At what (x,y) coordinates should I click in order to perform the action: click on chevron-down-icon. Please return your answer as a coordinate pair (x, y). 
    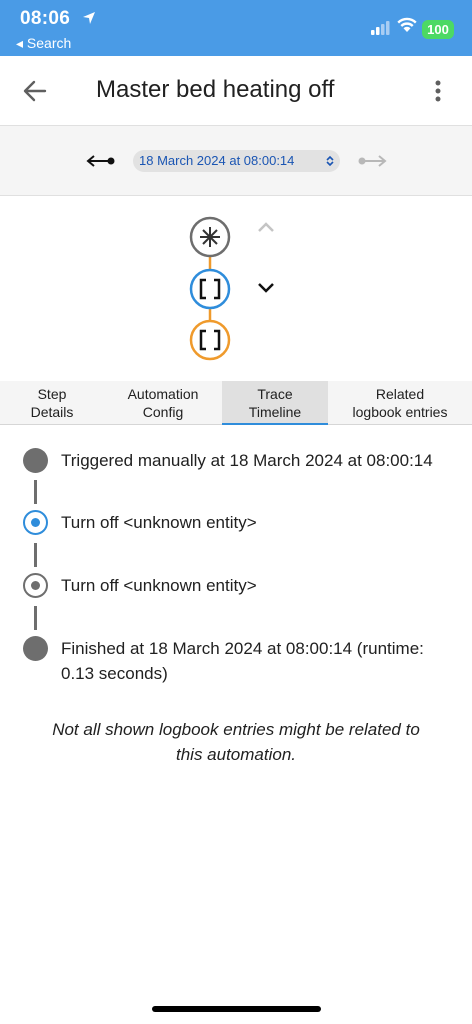
    Looking at the image, I should click on (266, 288).